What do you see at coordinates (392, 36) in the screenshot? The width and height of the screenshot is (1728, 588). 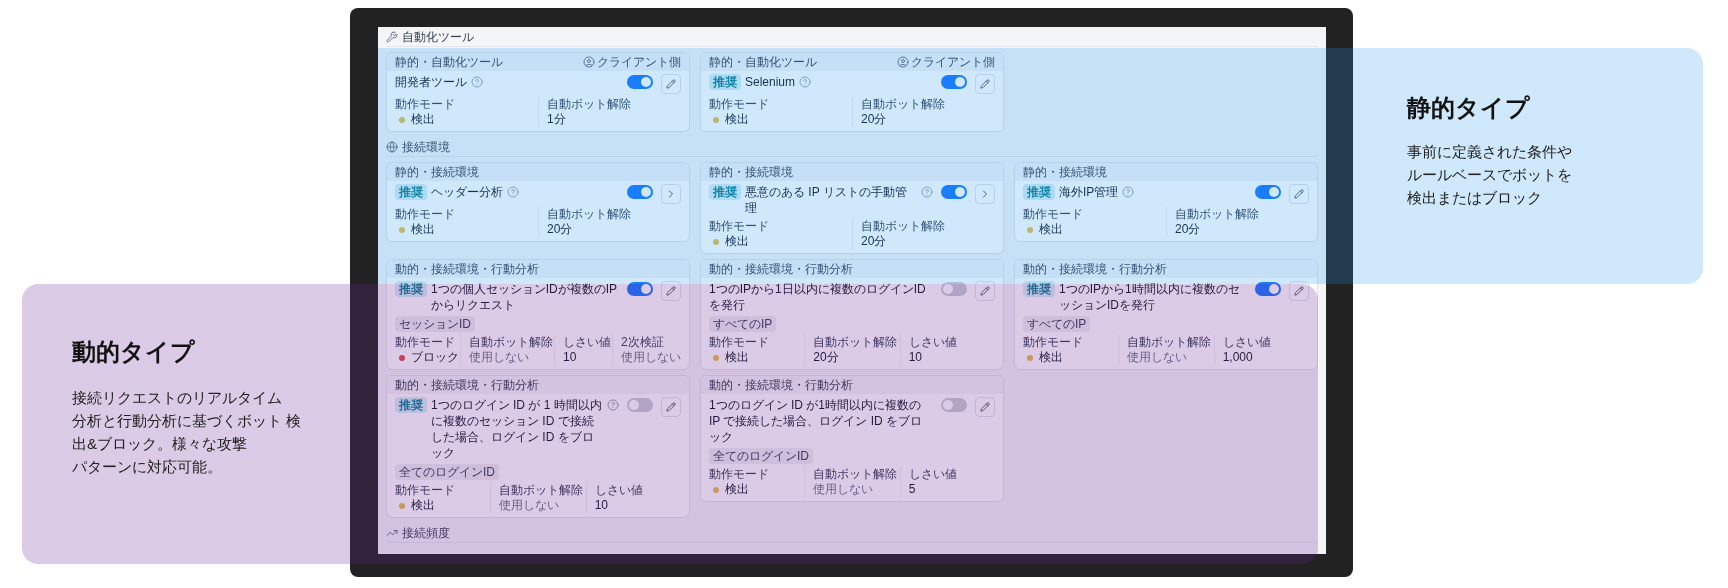 I see `wrench-icon` at bounding box center [392, 36].